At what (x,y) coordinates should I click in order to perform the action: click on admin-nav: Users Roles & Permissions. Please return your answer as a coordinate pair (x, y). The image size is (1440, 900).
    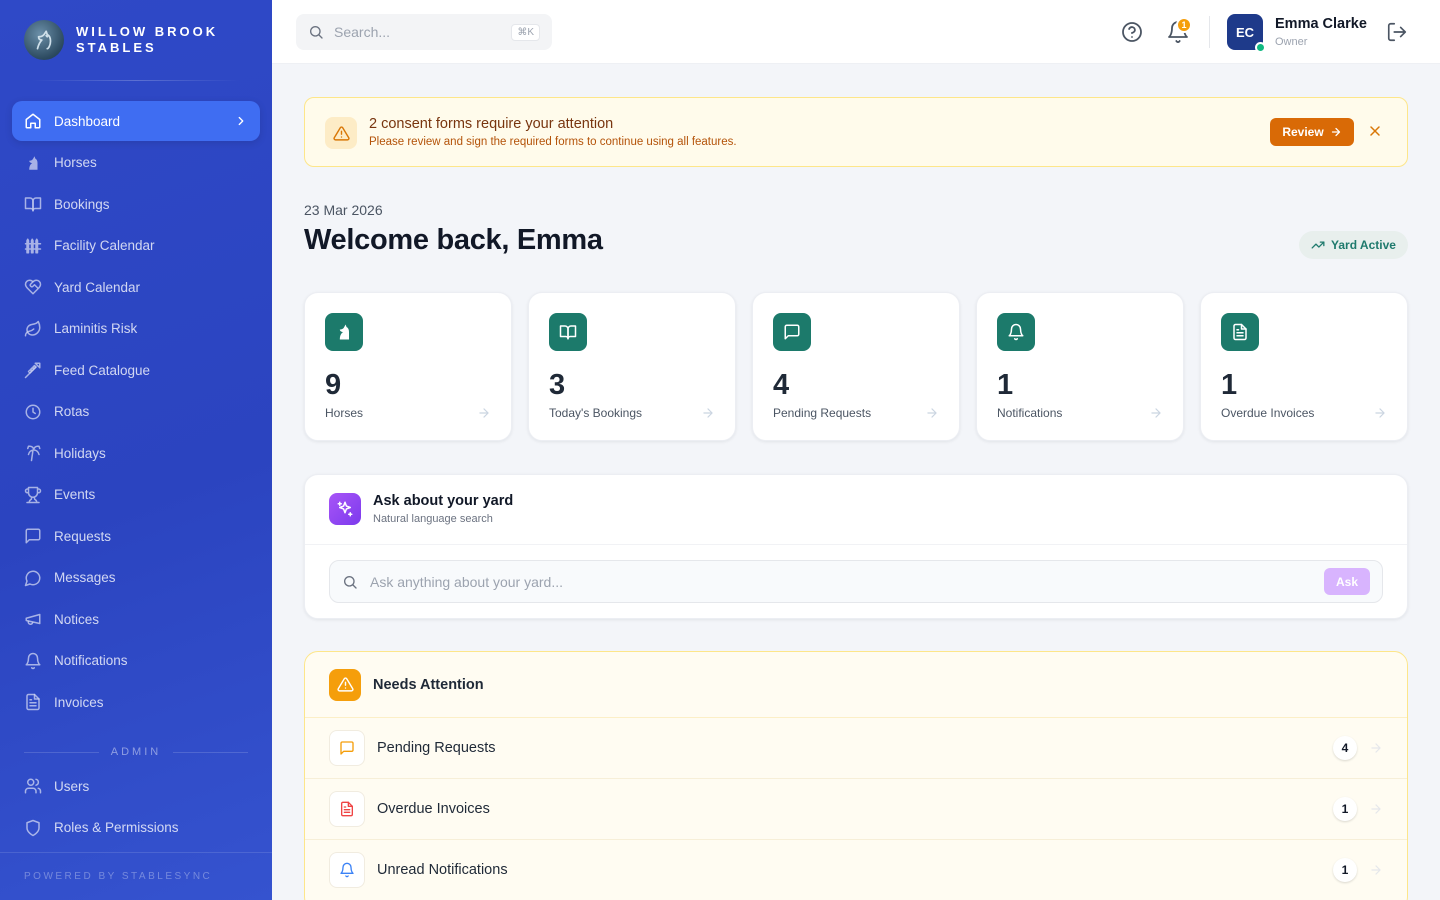
    Looking at the image, I should click on (136, 807).